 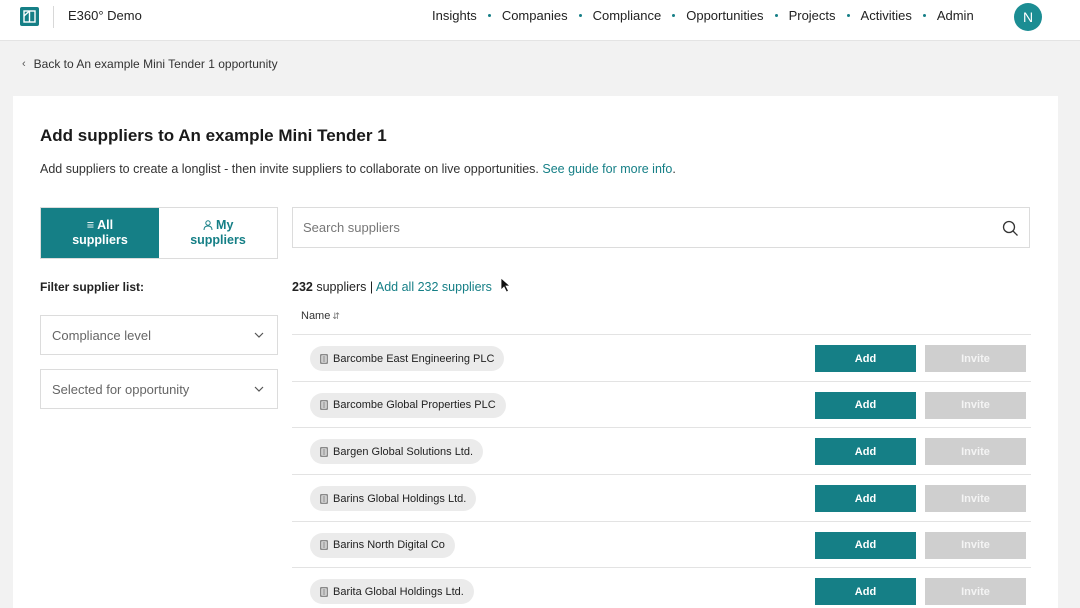 I want to click on supplier-scope-toggle: ≡ All suppliers My suppliers, so click(x=159, y=233).